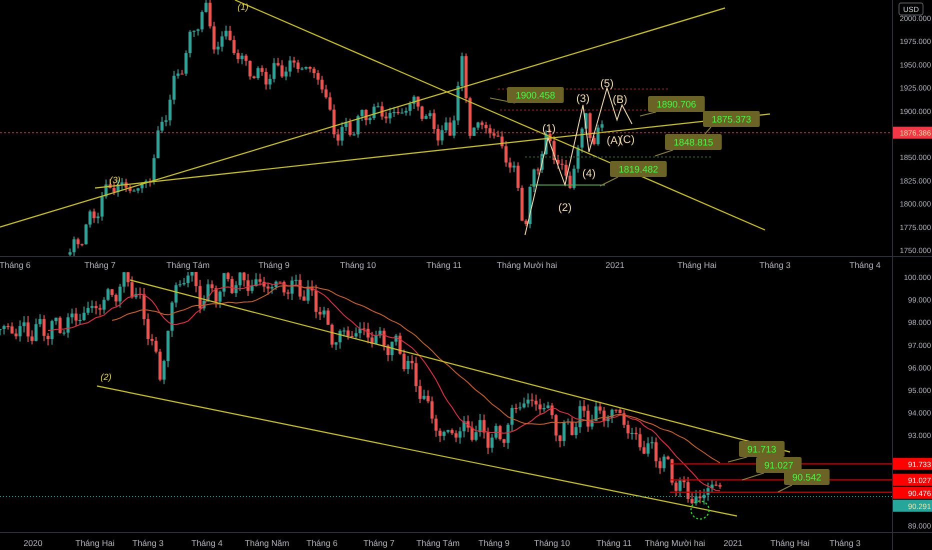 Image resolution: width=932 pixels, height=550 pixels. What do you see at coordinates (732, 120) in the screenshot?
I see `price-tag-label: 1875.373` at bounding box center [732, 120].